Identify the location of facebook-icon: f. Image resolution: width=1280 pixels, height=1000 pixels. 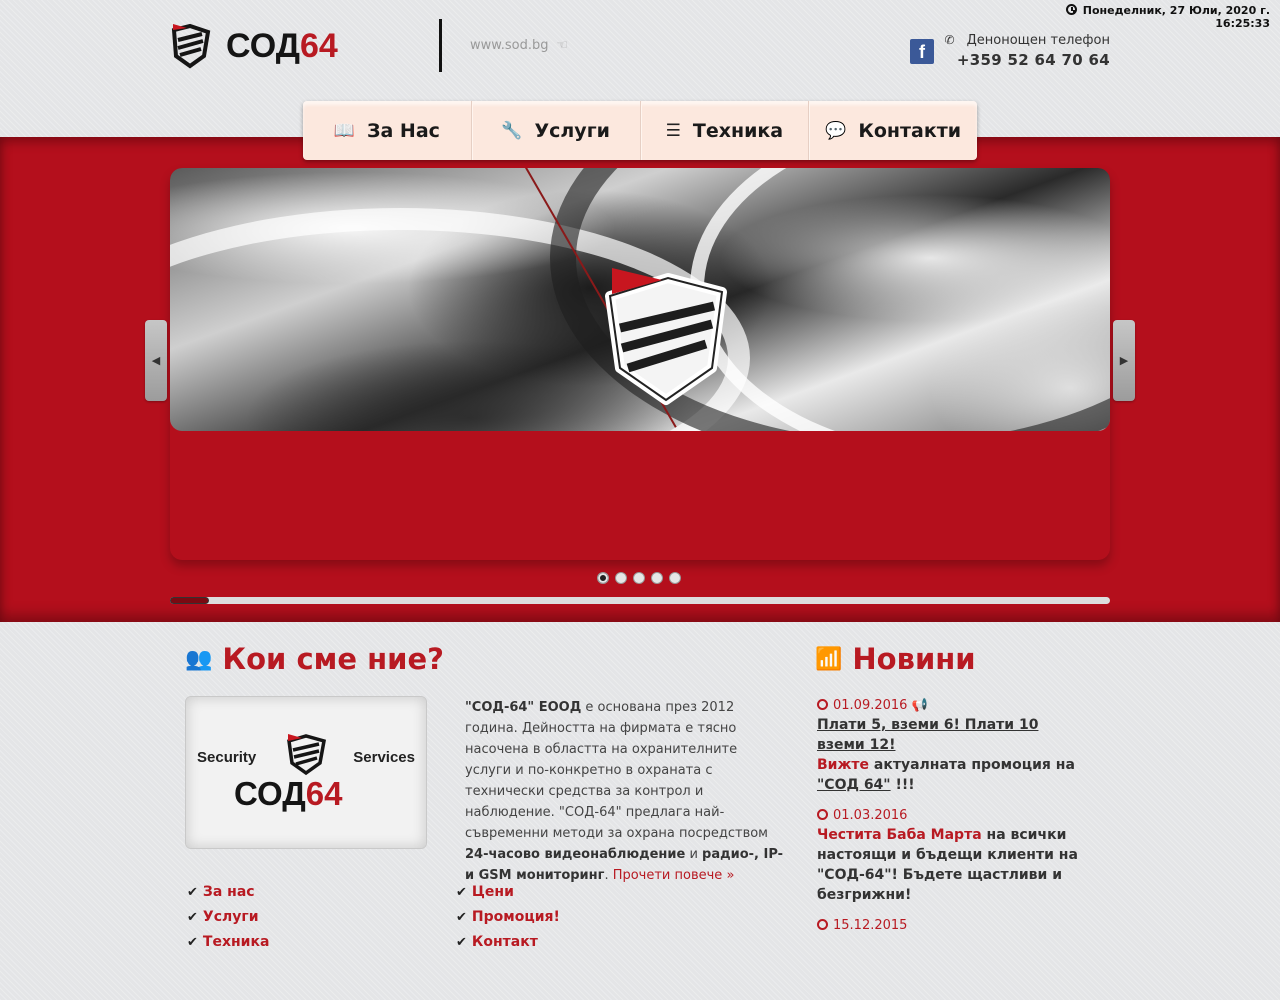
(922, 51).